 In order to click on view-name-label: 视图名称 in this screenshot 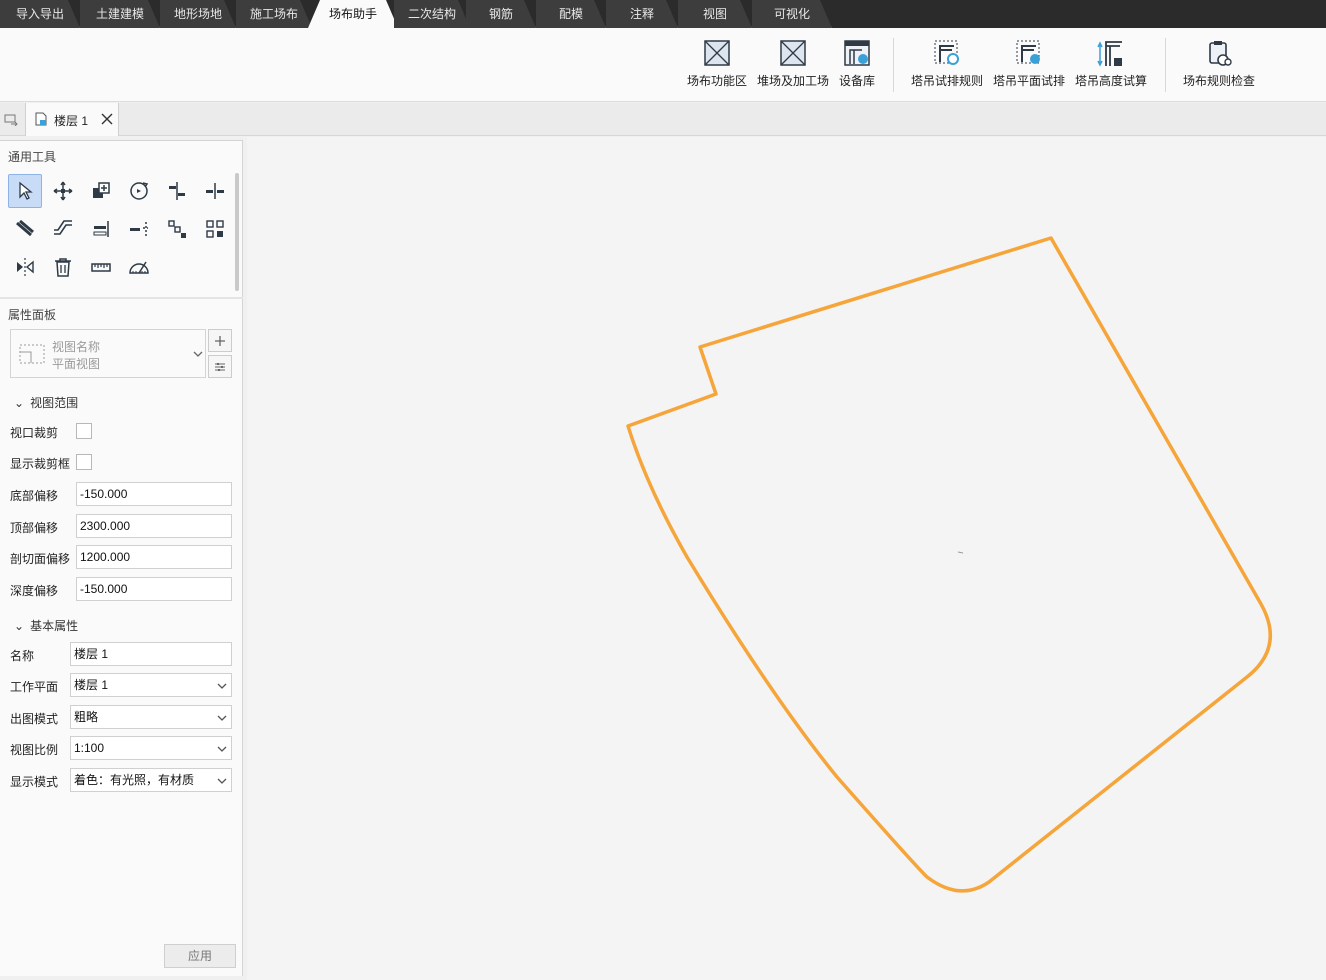, I will do `click(76, 347)`.